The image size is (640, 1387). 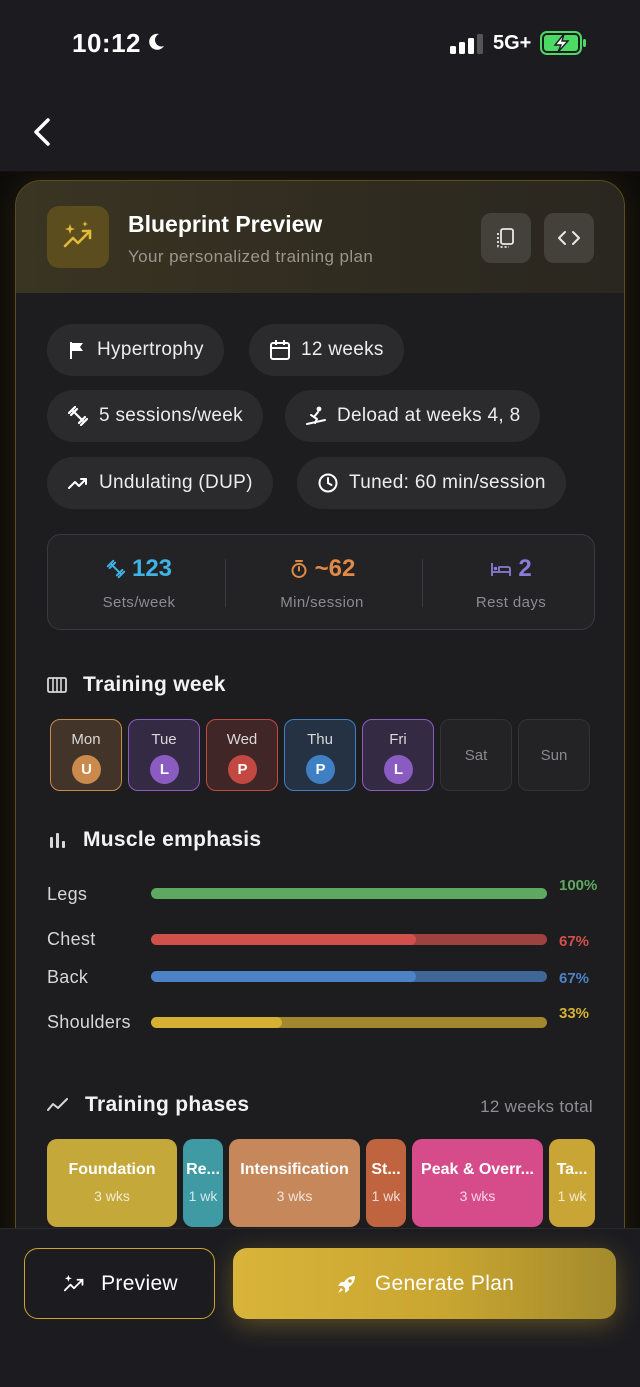 I want to click on workout-type-badge: P, so click(x=242, y=769).